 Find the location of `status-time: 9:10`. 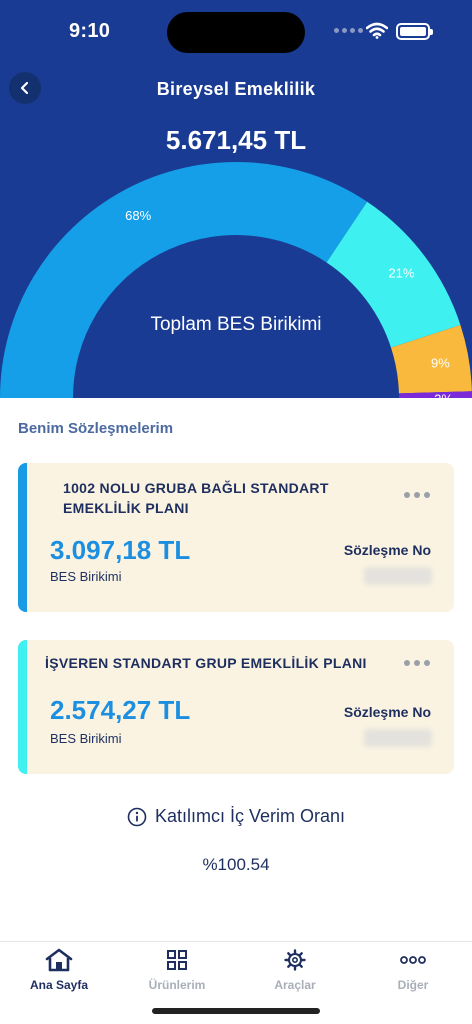

status-time: 9:10 is located at coordinates (90, 31).